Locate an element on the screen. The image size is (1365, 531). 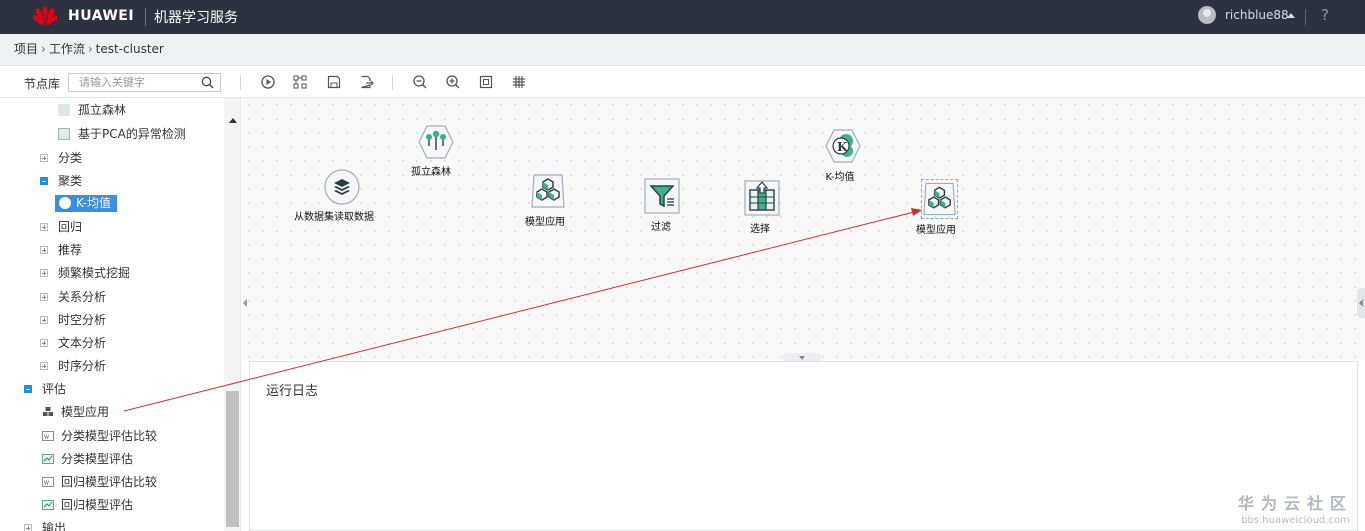
canvas-node-label: 孤立森林 is located at coordinates (431, 172).